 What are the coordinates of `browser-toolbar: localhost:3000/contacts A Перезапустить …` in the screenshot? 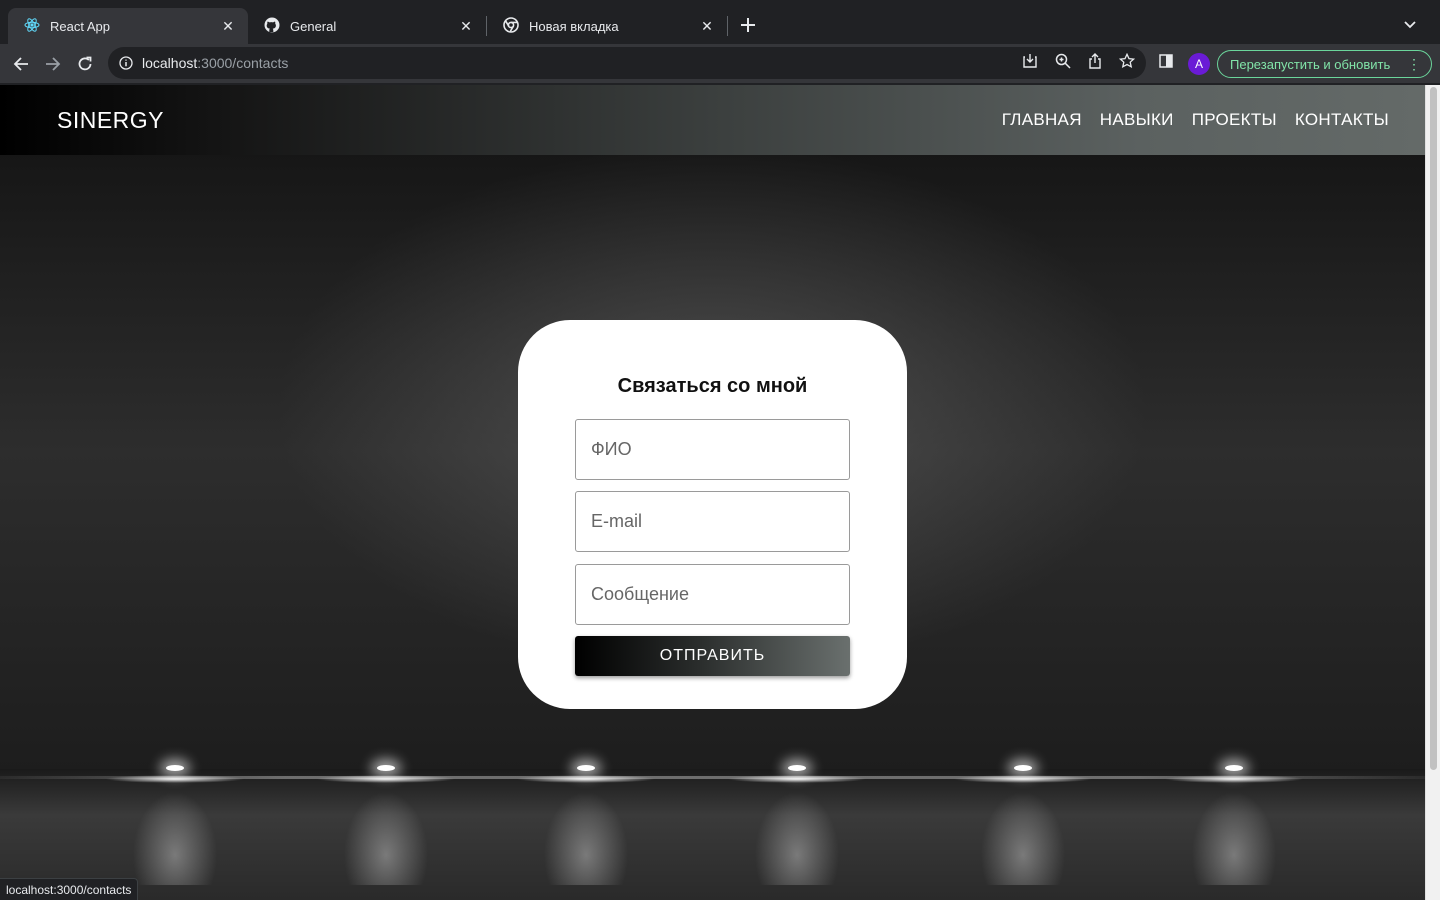 It's located at (720, 64).